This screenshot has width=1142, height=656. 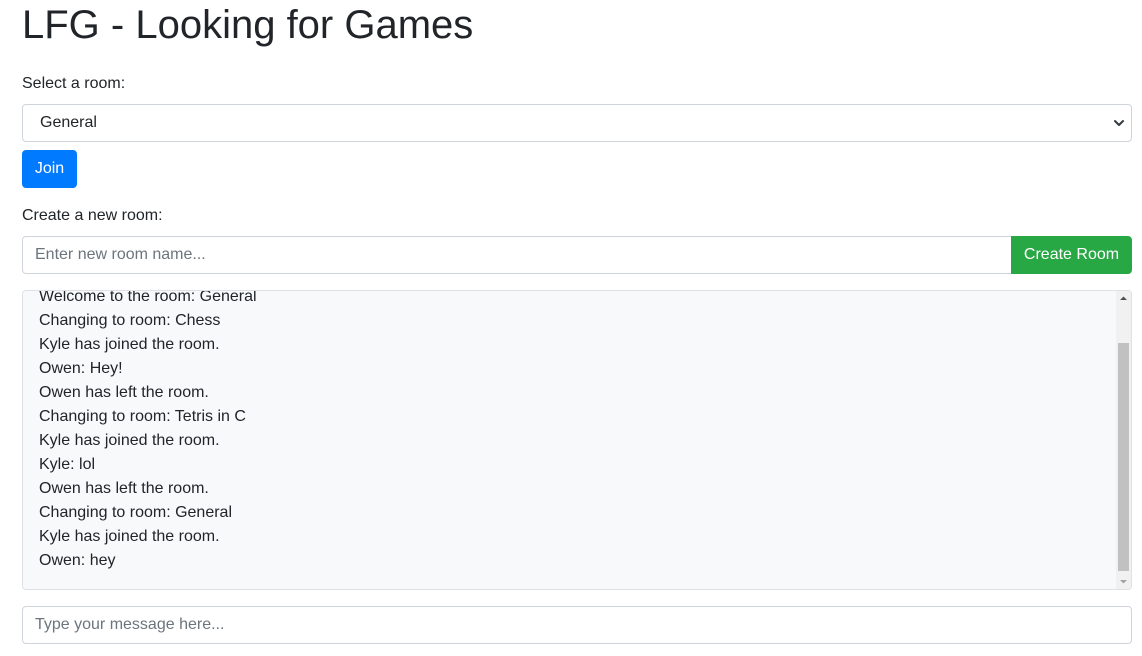 What do you see at coordinates (74, 83) in the screenshot?
I see `select-room-label: Select a room:` at bounding box center [74, 83].